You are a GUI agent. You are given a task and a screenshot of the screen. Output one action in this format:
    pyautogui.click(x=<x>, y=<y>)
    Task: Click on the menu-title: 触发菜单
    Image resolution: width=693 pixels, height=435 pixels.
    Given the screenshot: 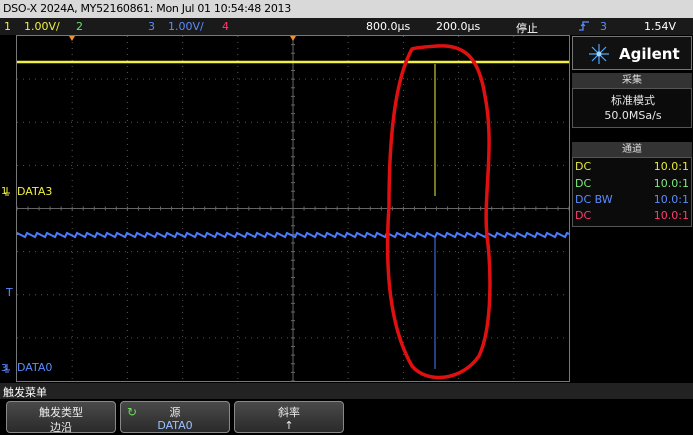 What is the action you would take?
    pyautogui.click(x=25, y=392)
    